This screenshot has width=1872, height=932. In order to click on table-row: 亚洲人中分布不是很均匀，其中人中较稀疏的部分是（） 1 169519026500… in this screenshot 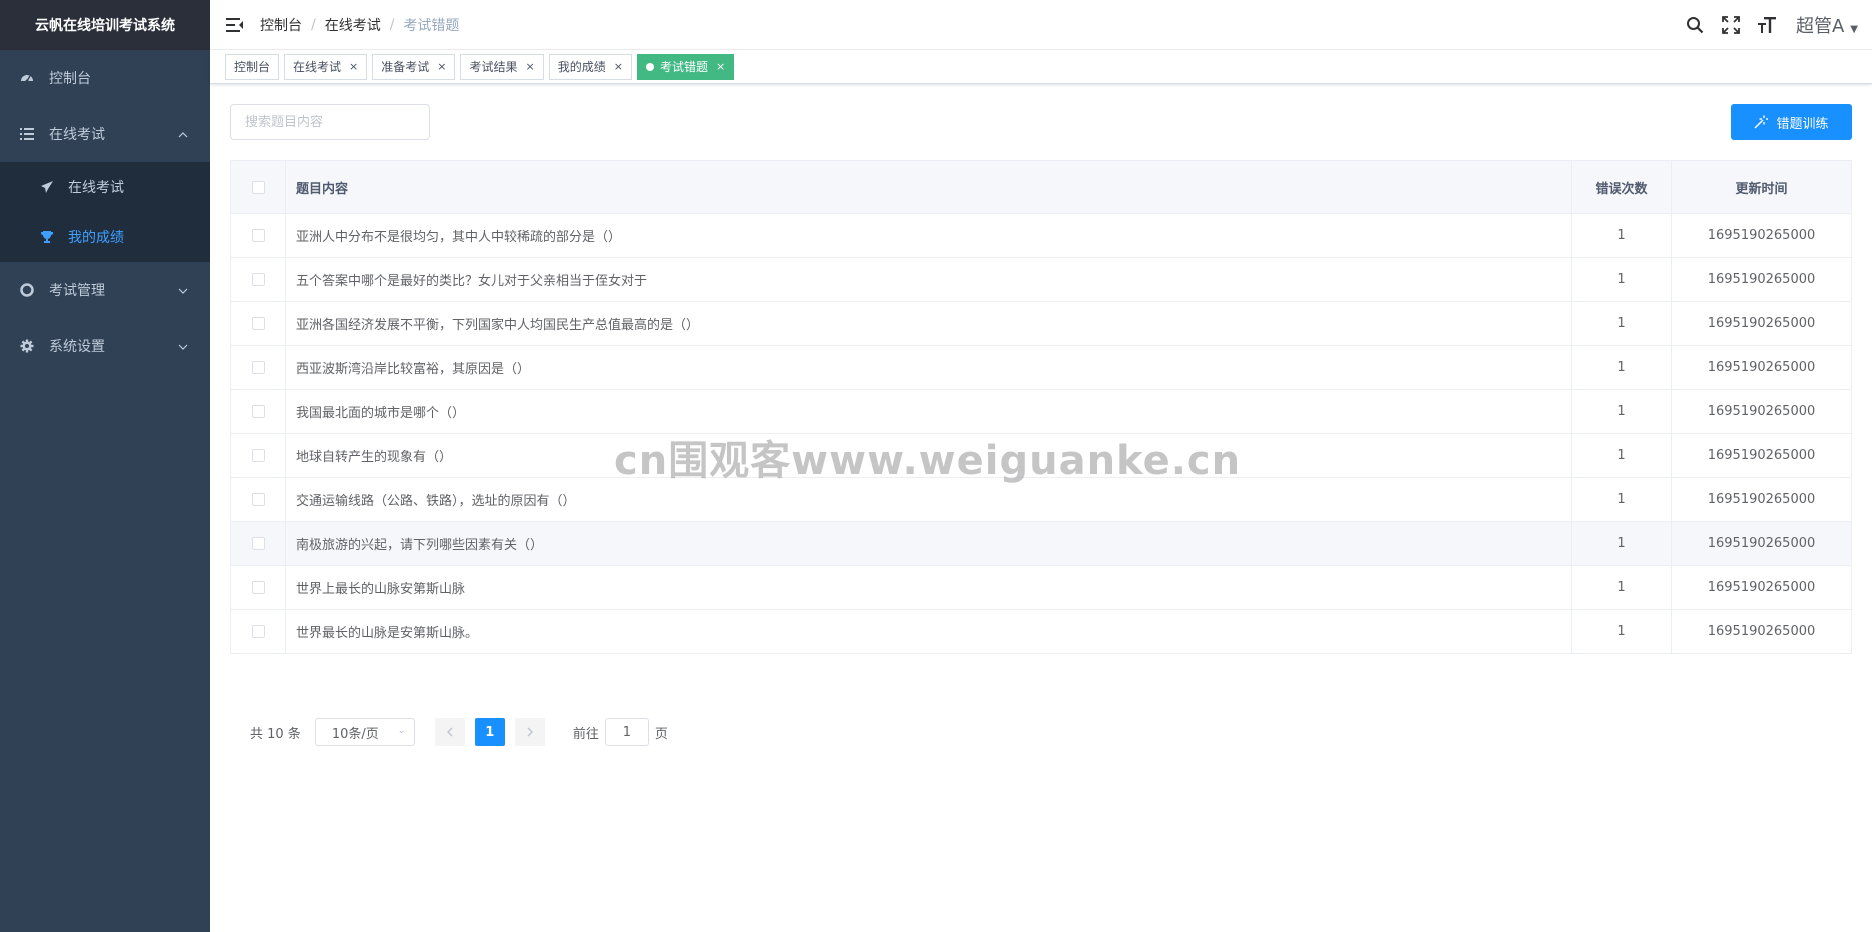, I will do `click(1041, 235)`.